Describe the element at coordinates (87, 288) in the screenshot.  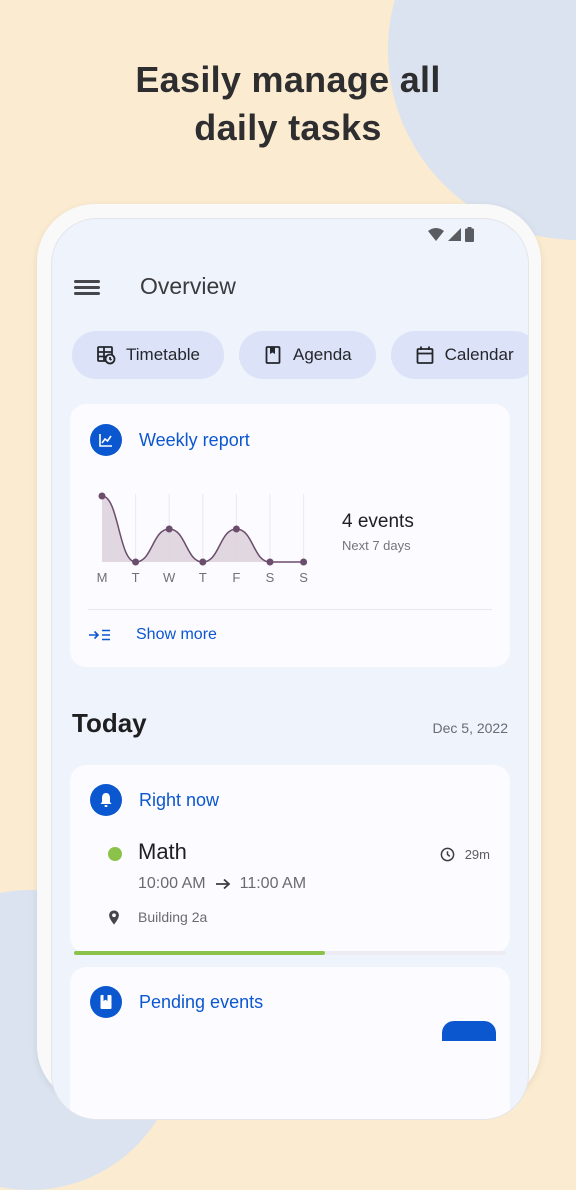
I see `hamburger-menu-icon` at that location.